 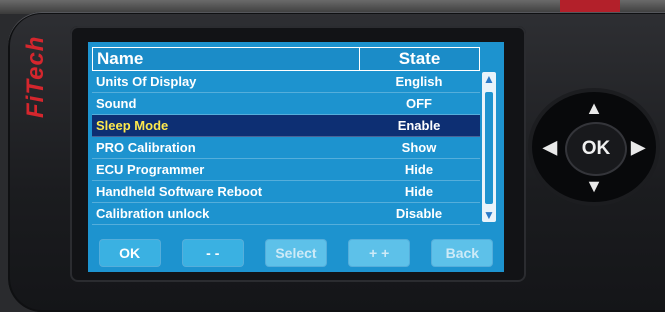 What do you see at coordinates (286, 192) in the screenshot?
I see `table-row: Handheld Software Reboot Hide` at bounding box center [286, 192].